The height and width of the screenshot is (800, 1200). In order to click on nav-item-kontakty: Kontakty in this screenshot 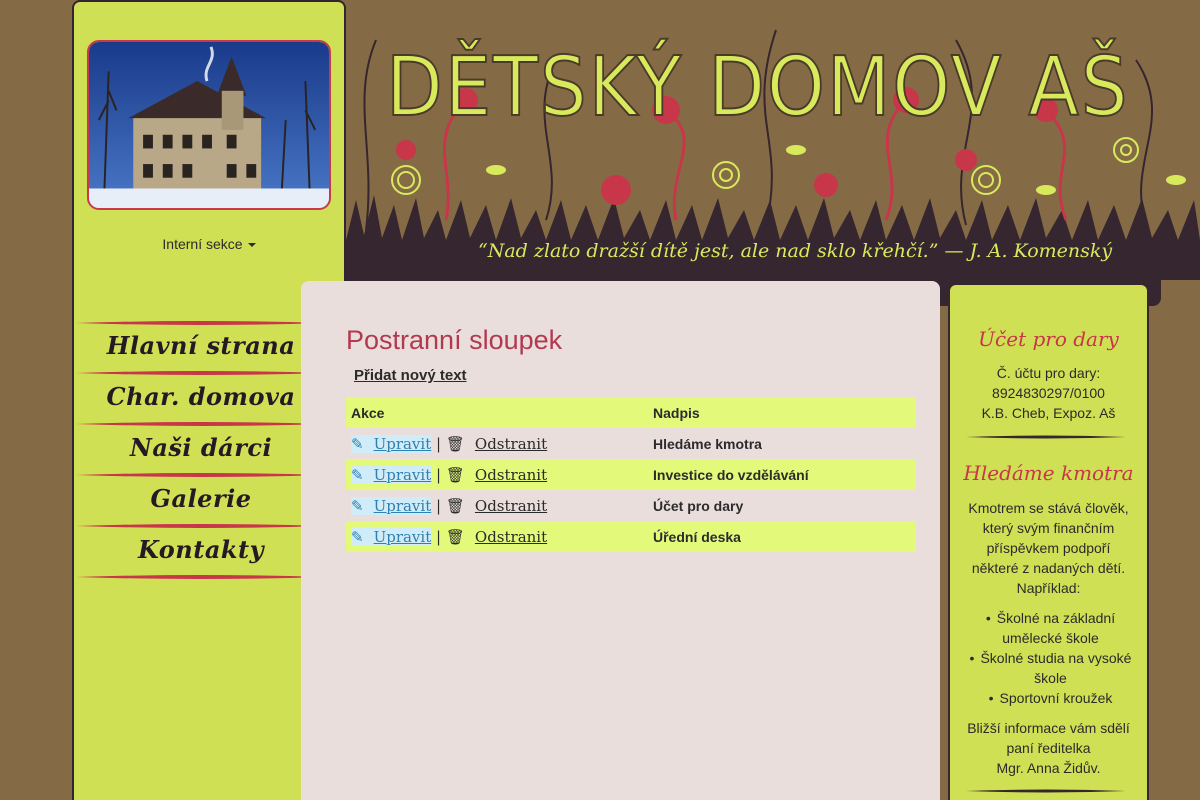, I will do `click(201, 549)`.